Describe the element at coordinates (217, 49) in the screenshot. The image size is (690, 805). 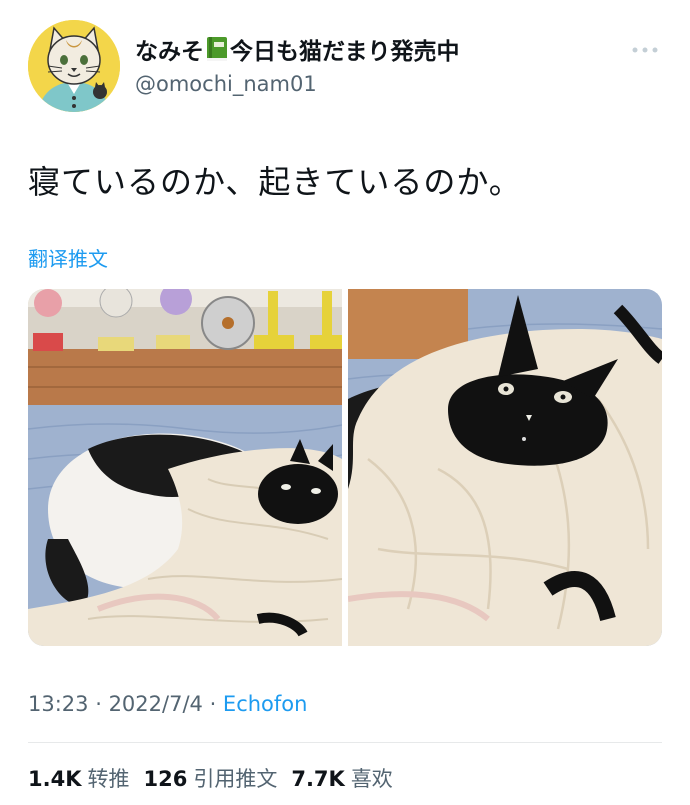
I see `green-book-icon` at that location.